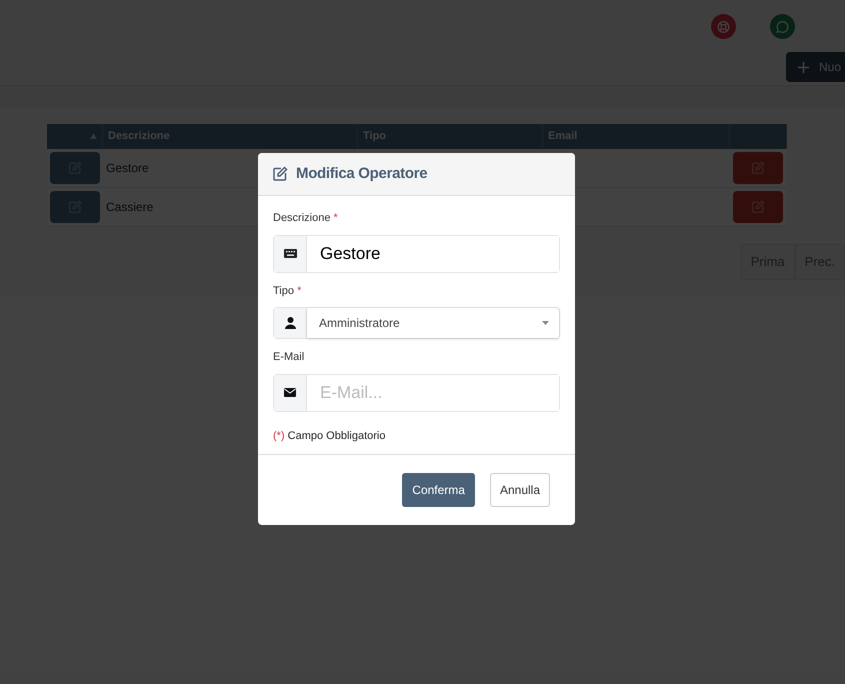 Image resolution: width=845 pixels, height=684 pixels. What do you see at coordinates (290, 253) in the screenshot?
I see `keyboard-icon` at bounding box center [290, 253].